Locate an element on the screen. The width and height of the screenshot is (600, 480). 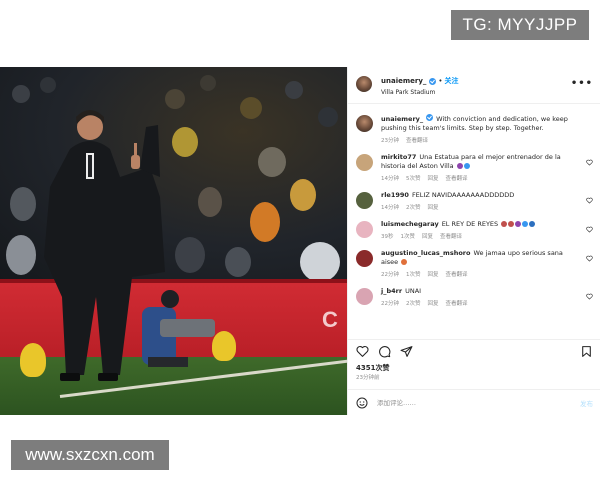
comment-meta: 39秒 1次赞 回复 查看翻译 is located at coordinates (480, 236).